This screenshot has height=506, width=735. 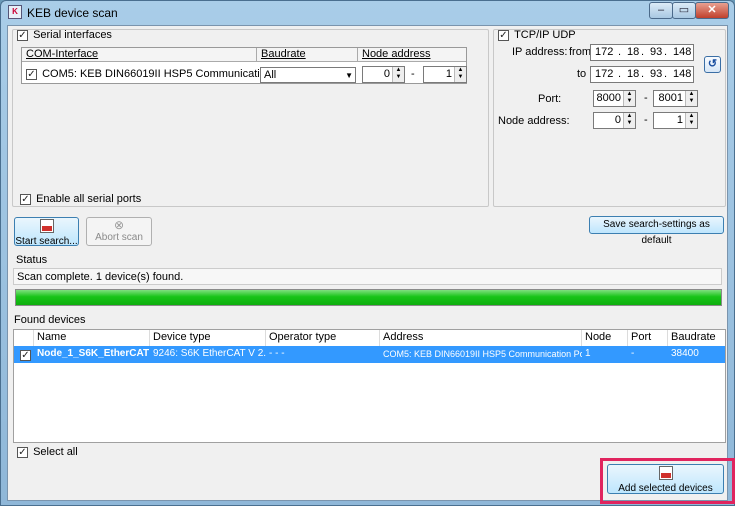 What do you see at coordinates (367, 276) in the screenshot?
I see `status-text: Scan complete. 1 device(s) found.` at bounding box center [367, 276].